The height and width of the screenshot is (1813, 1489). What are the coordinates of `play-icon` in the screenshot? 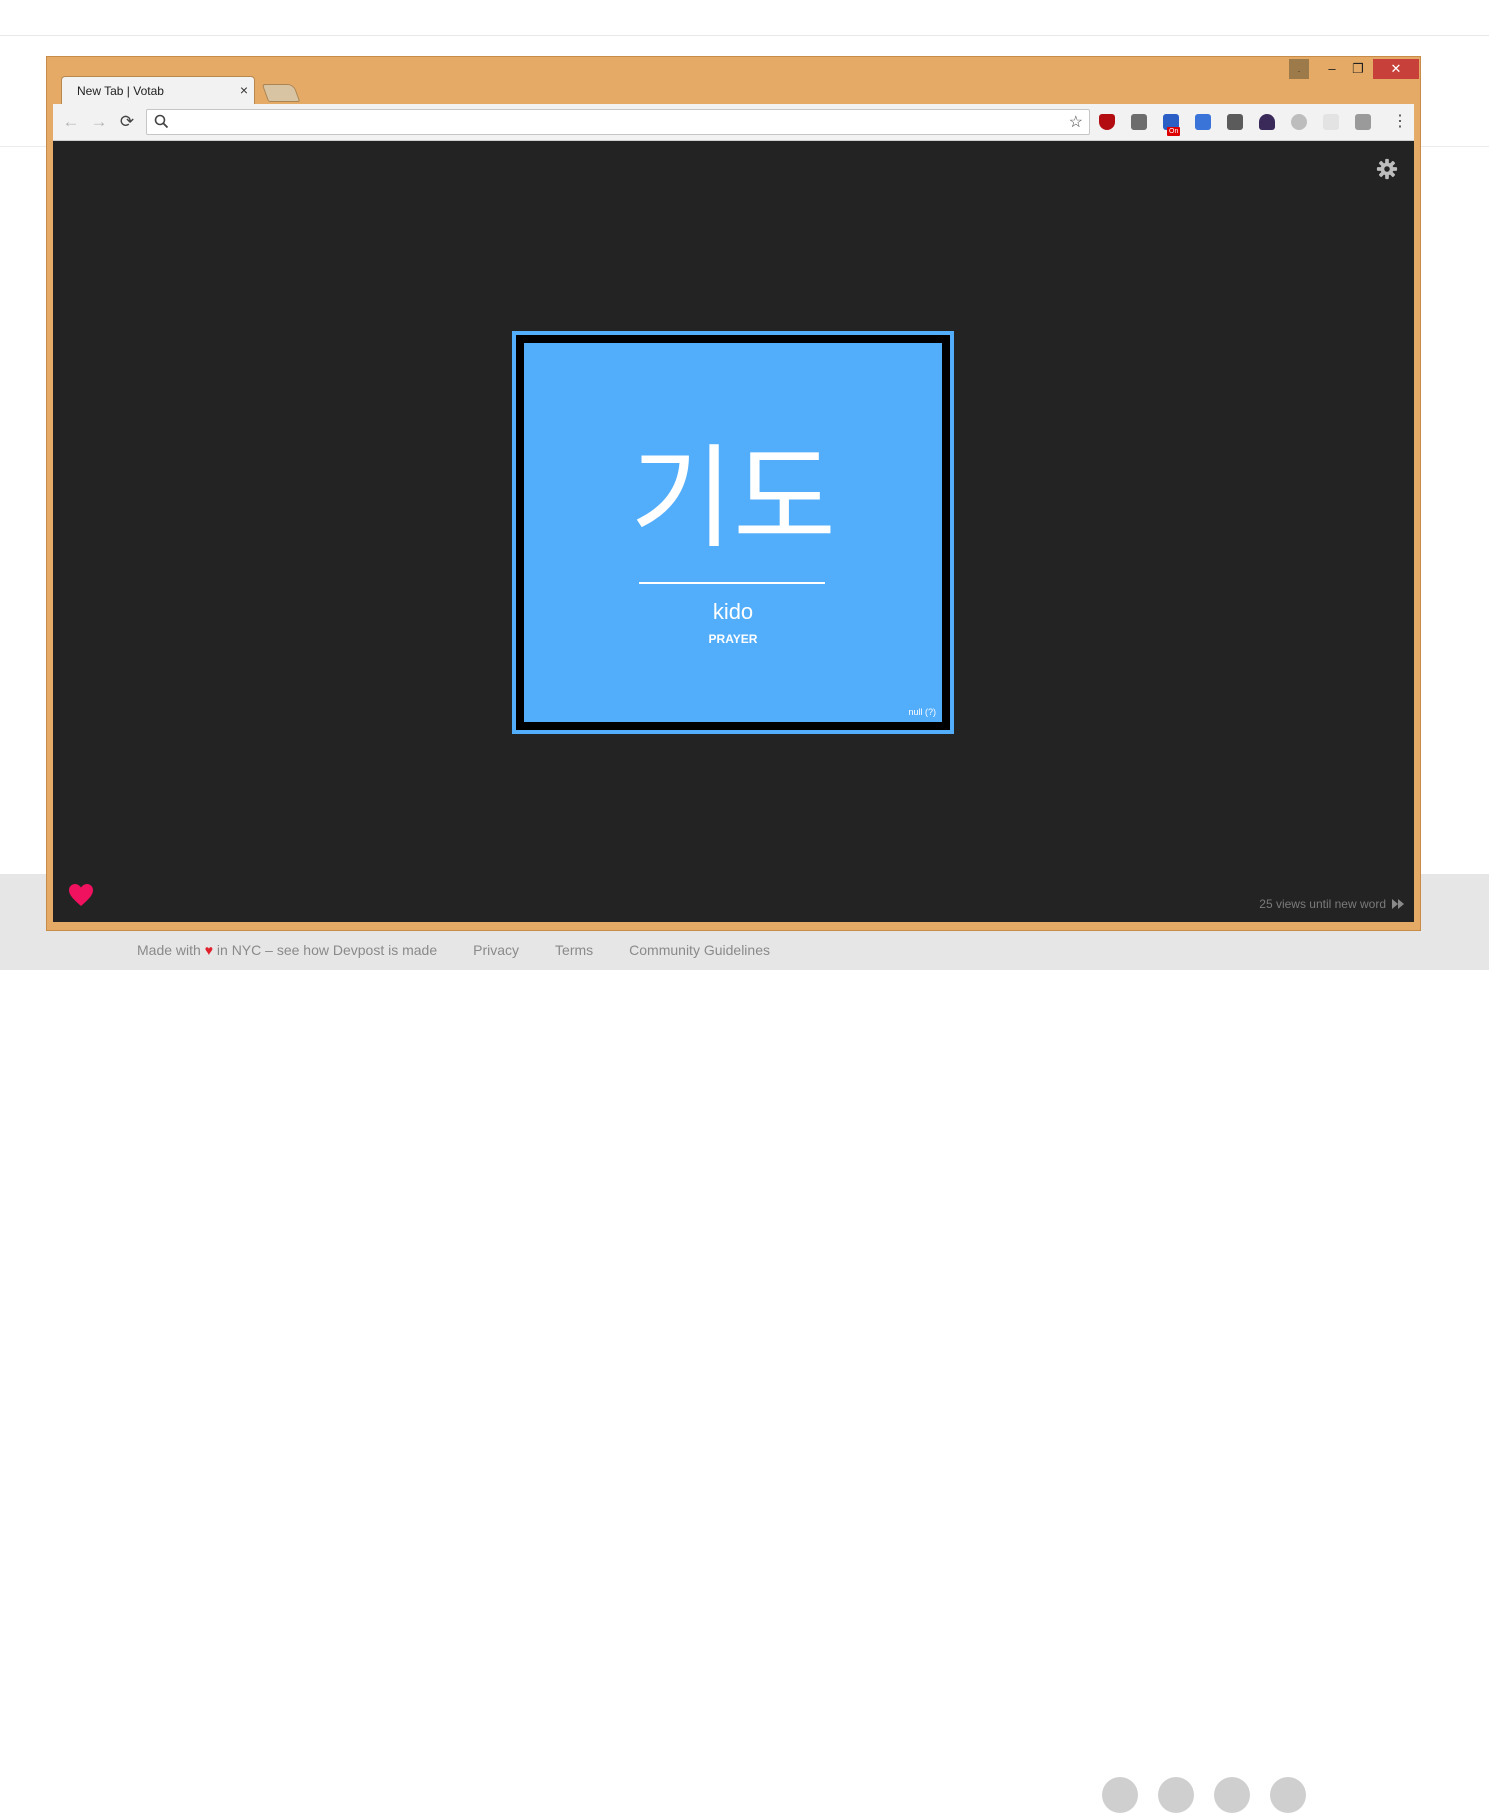 It's located at (1299, 122).